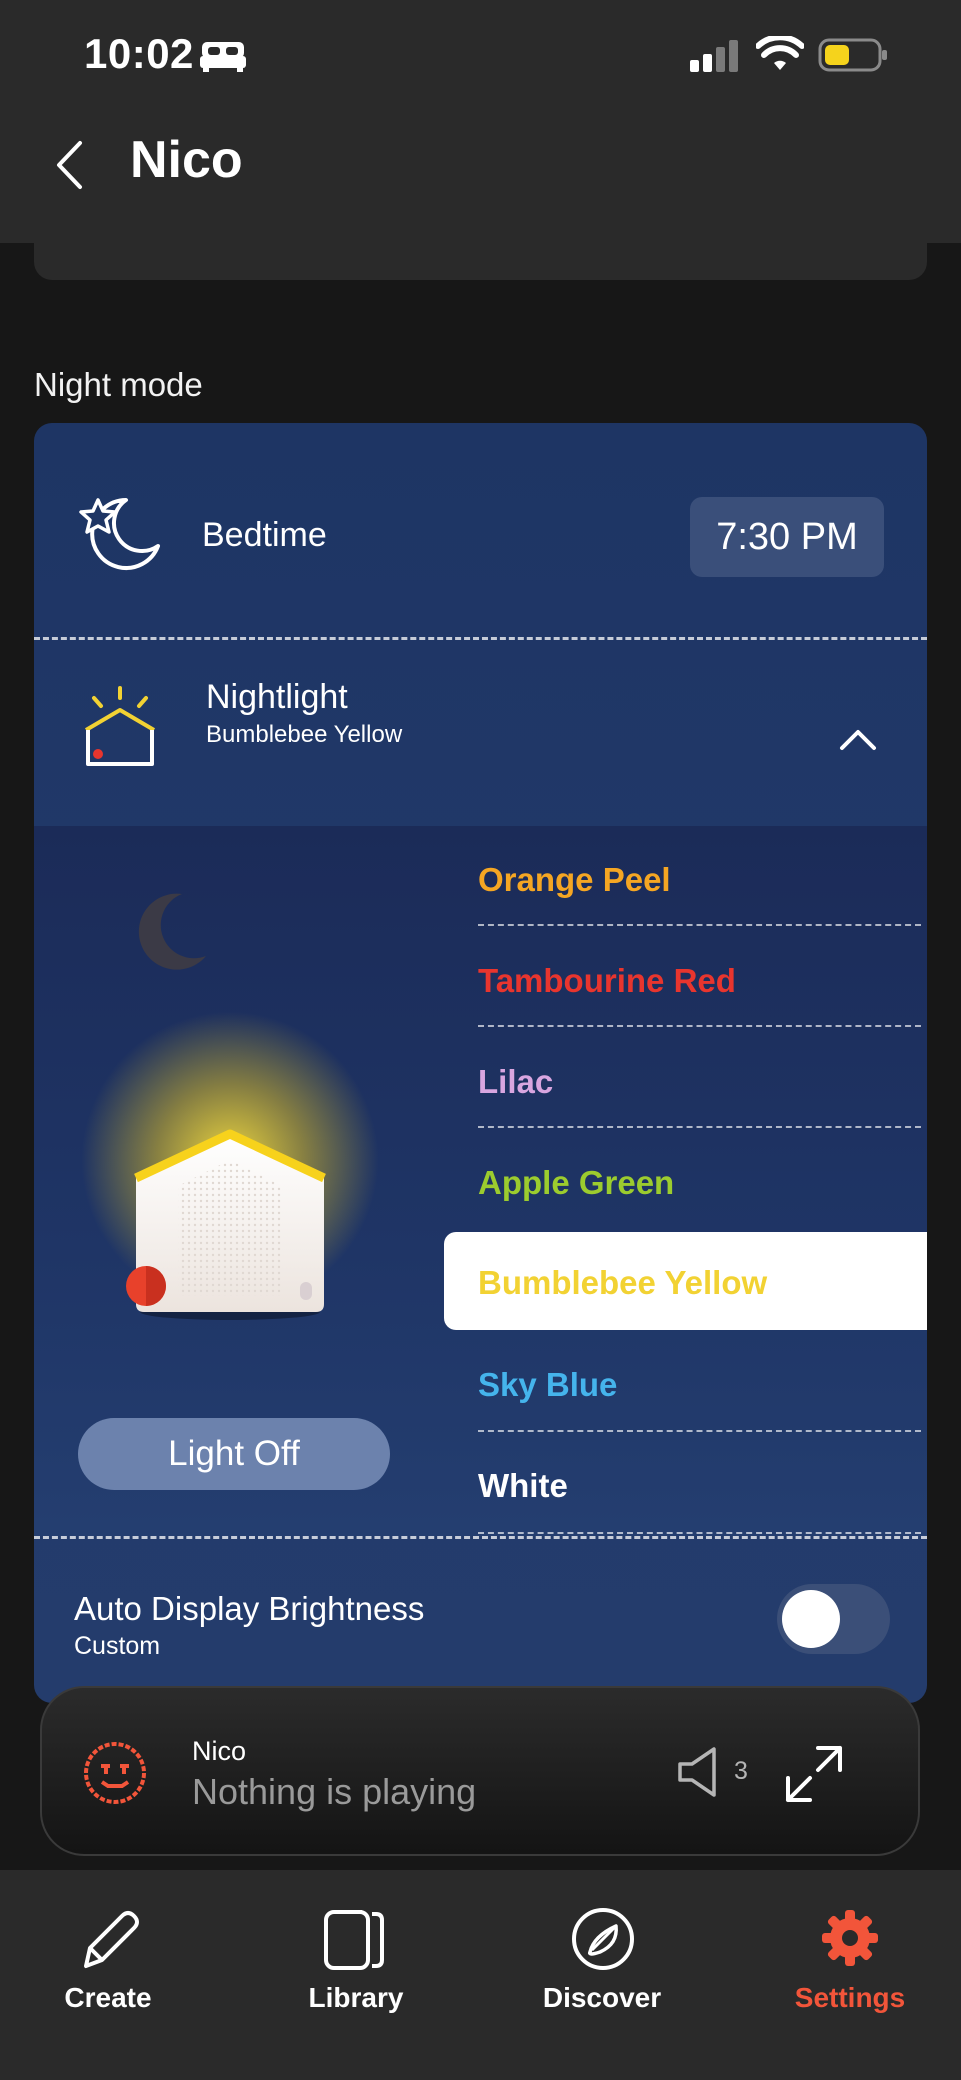 The height and width of the screenshot is (2080, 961). What do you see at coordinates (119, 534) in the screenshot?
I see `bedtime-moon-icon` at bounding box center [119, 534].